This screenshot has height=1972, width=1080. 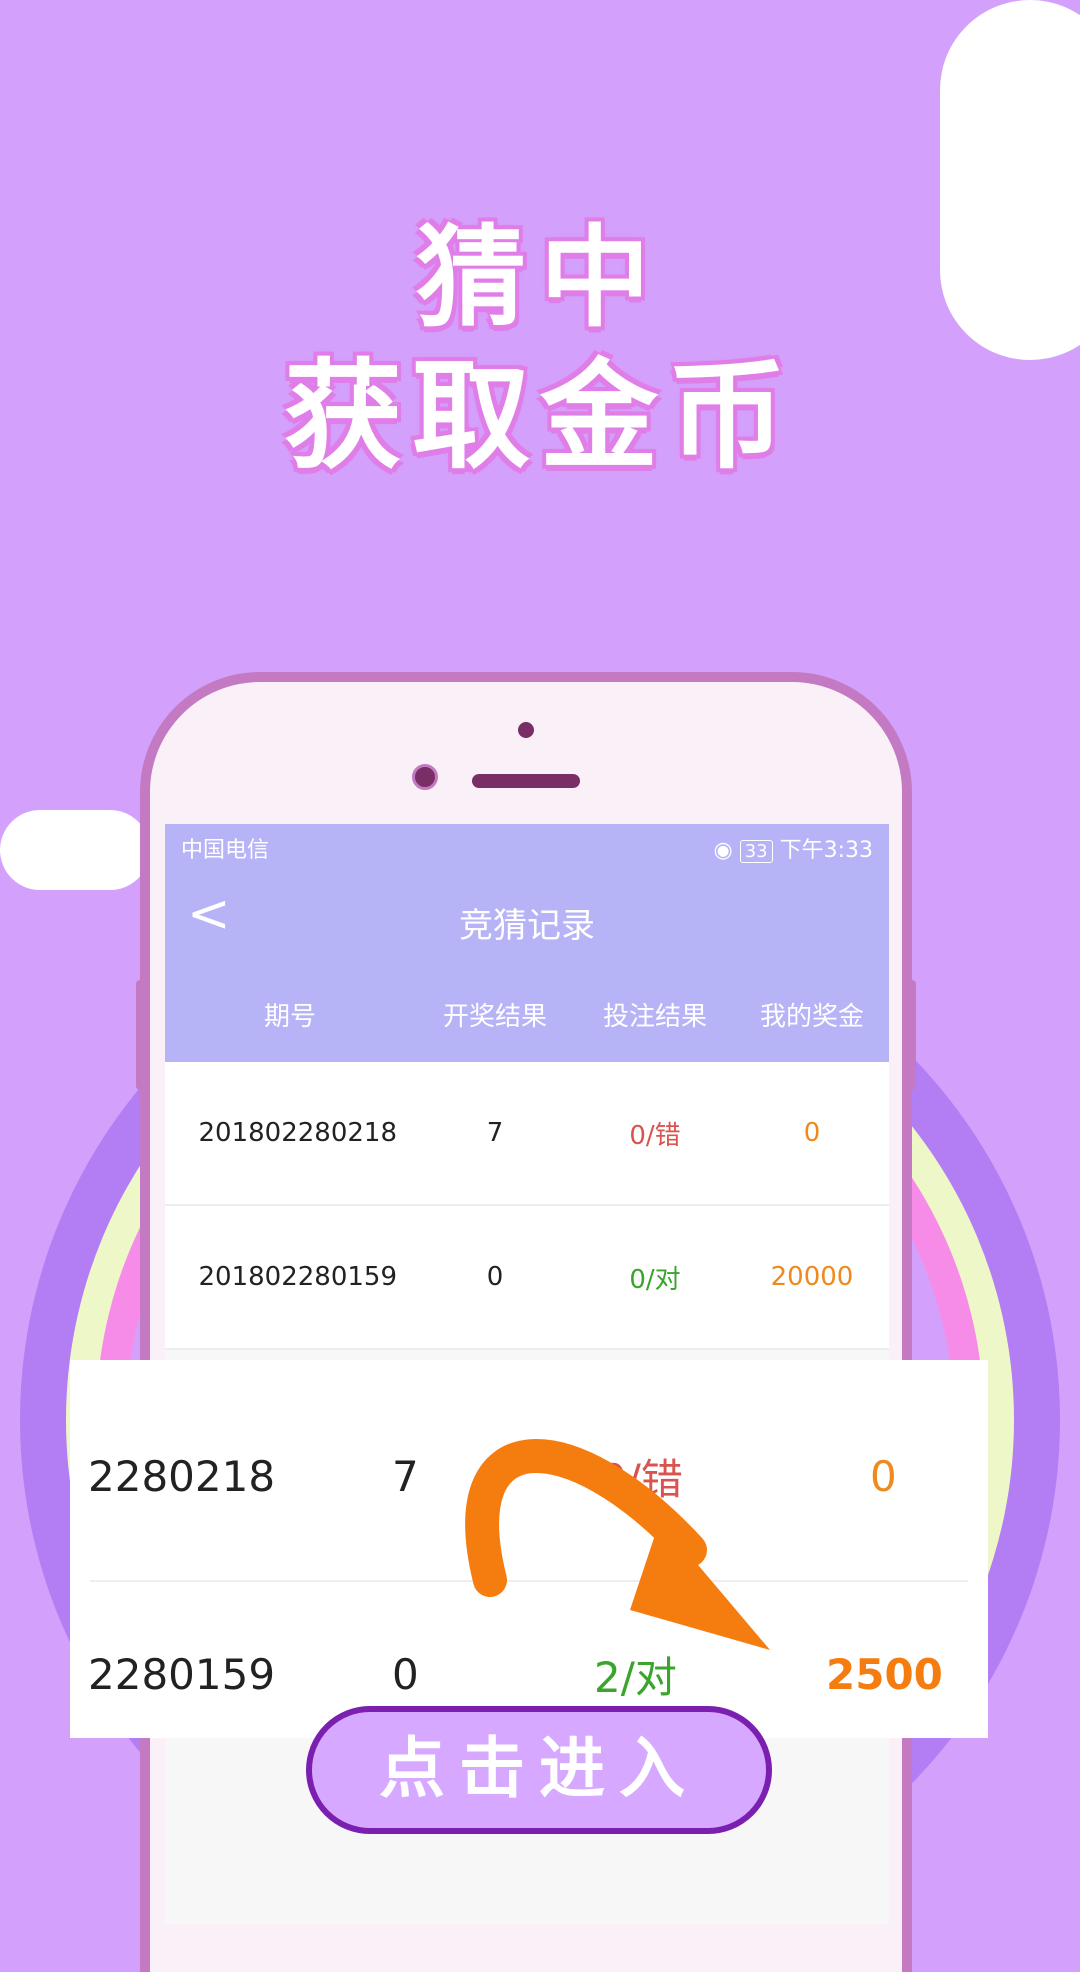 I want to click on wifi-icon: ◉, so click(x=723, y=850).